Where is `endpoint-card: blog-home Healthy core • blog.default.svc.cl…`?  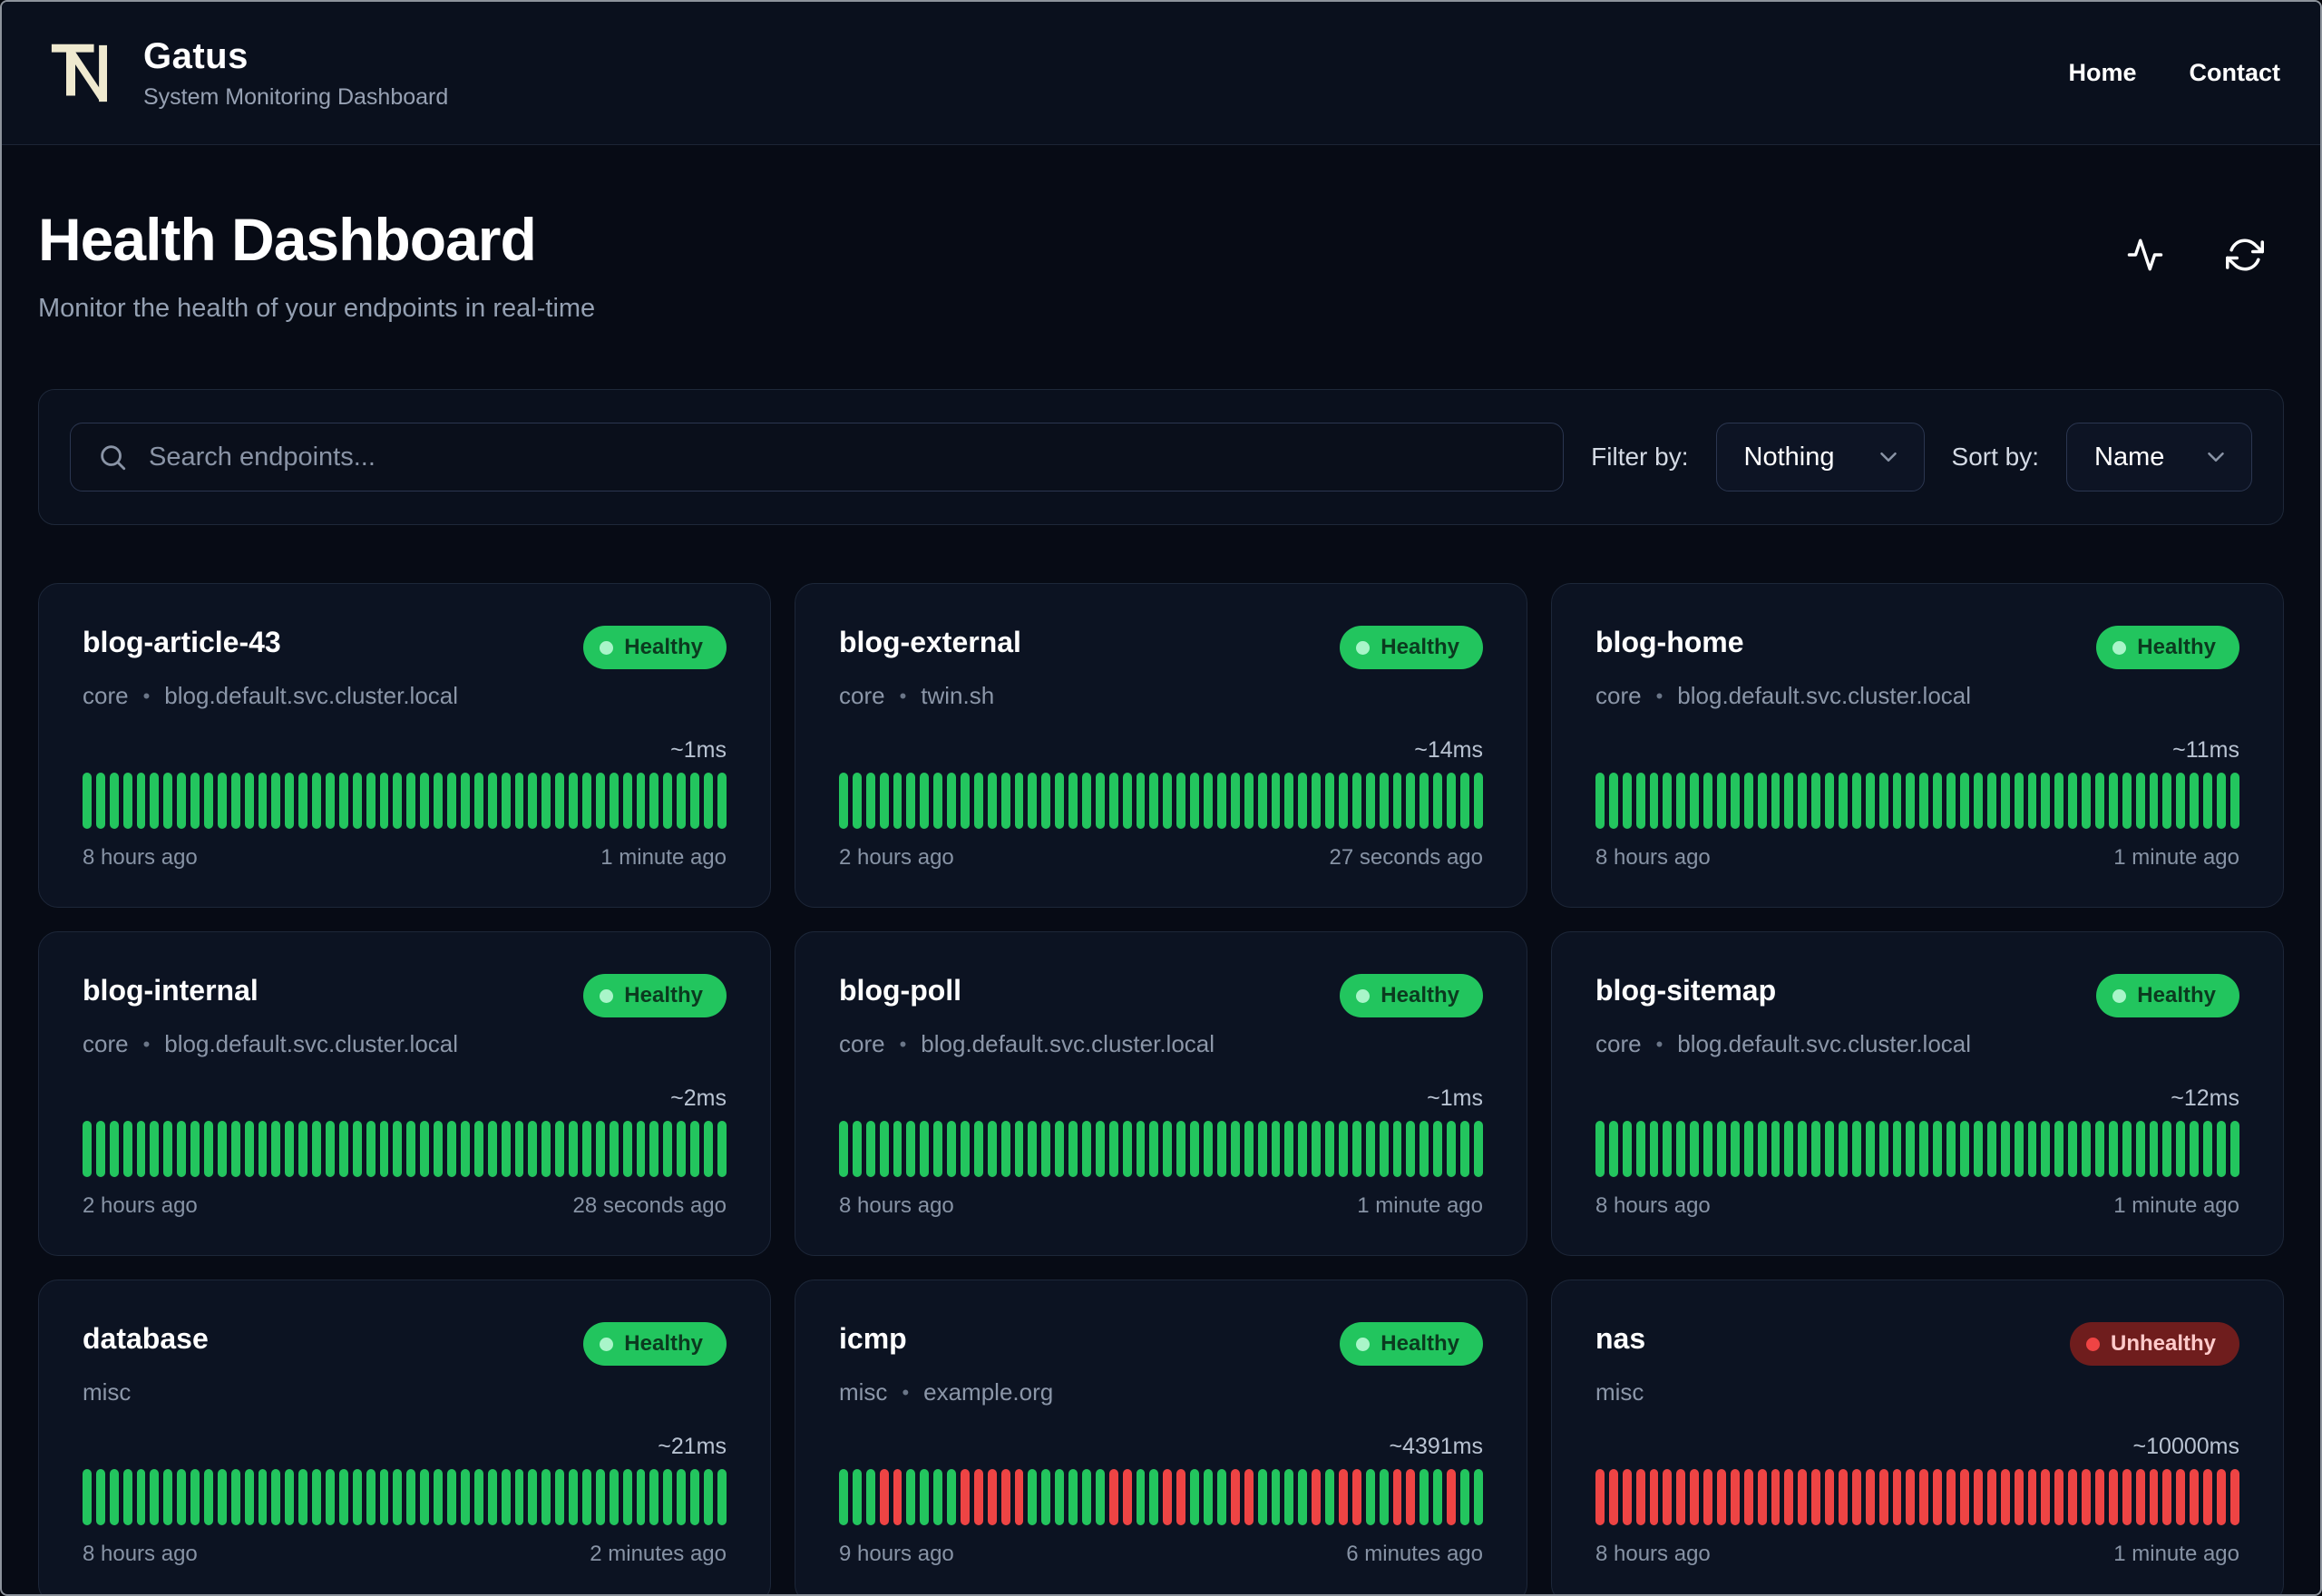
endpoint-card: blog-home Healthy core • blog.default.svc.cl… is located at coordinates (1917, 745).